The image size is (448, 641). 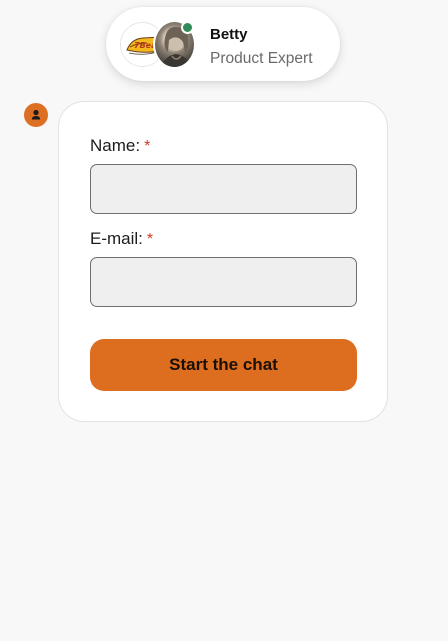 What do you see at coordinates (187, 27) in the screenshot?
I see `online-status-indicator` at bounding box center [187, 27].